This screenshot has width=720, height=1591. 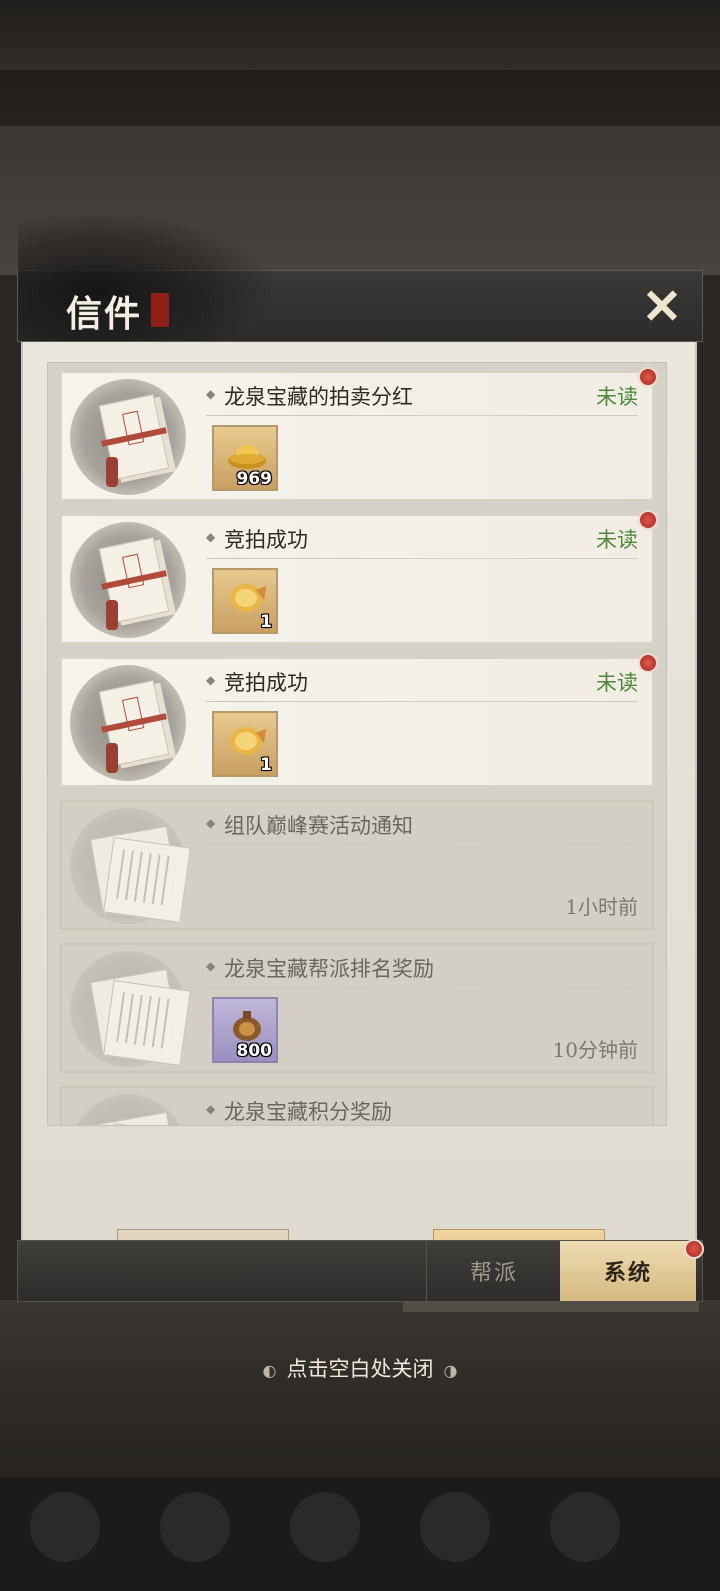 What do you see at coordinates (628, 1271) in the screenshot?
I see `tab-system: 系统` at bounding box center [628, 1271].